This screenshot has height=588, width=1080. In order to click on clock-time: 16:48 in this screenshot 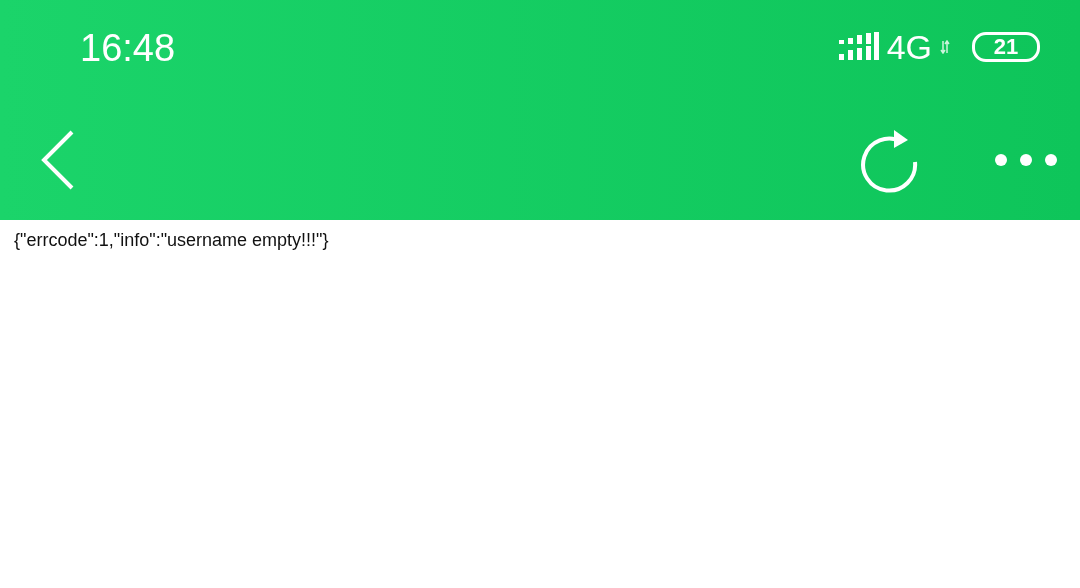, I will do `click(128, 48)`.